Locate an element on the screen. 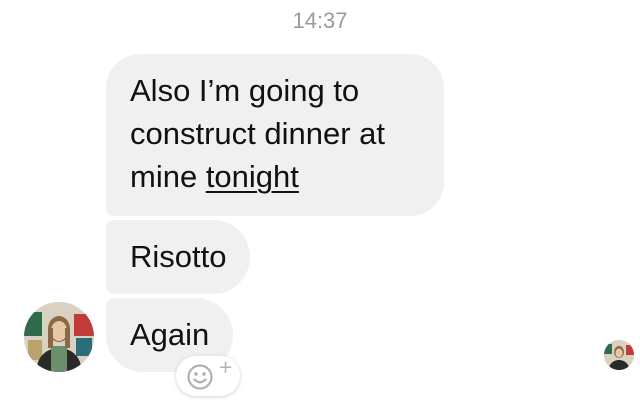 The image size is (640, 420). read-receipt-avatar is located at coordinates (619, 355).